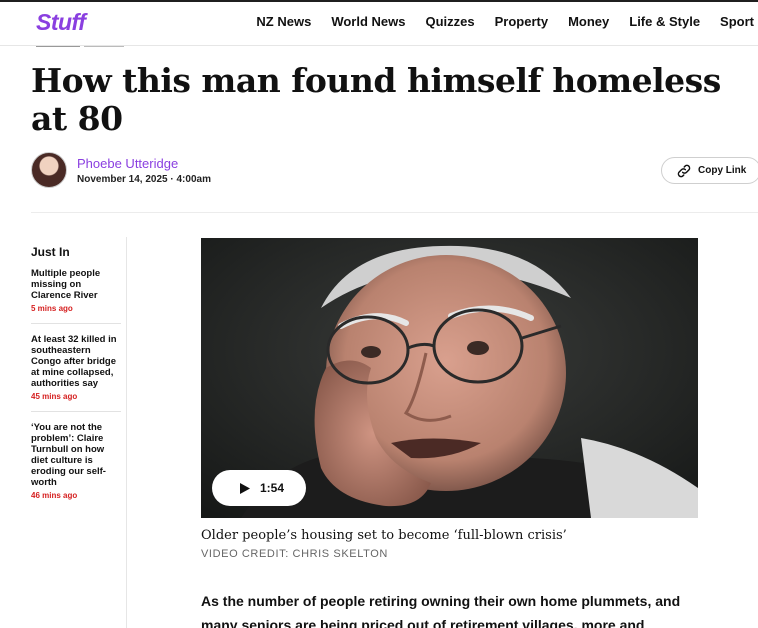 This screenshot has width=758, height=628. Describe the element at coordinates (127, 163) in the screenshot. I see `author-name: Phoebe Utteridge` at that location.